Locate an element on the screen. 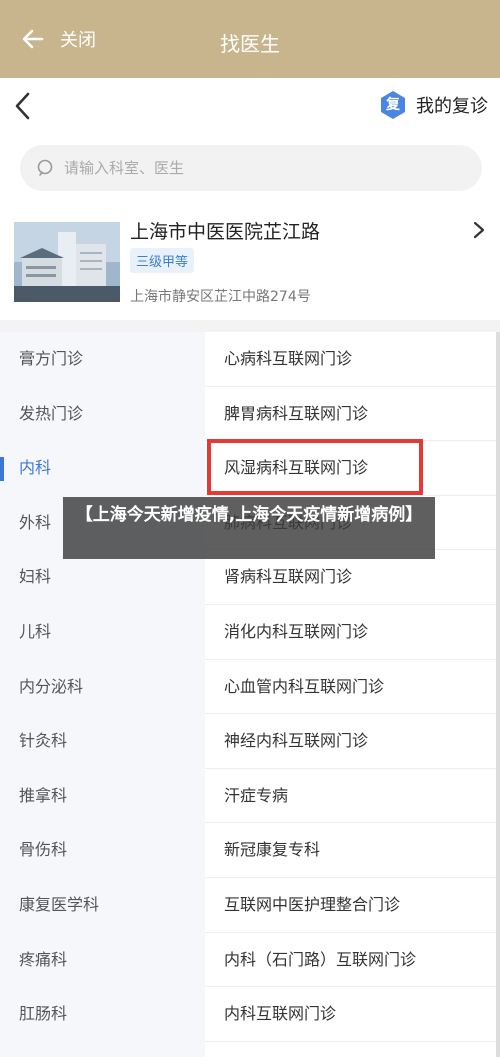 The image size is (500, 1057). department-item: 内分泌科 is located at coordinates (102, 687).